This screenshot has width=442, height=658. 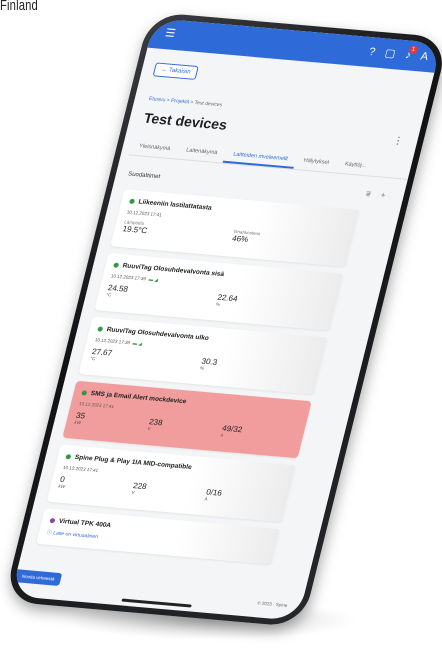 I want to click on report-issue-button: Ilmoita virheestä, so click(x=38, y=577).